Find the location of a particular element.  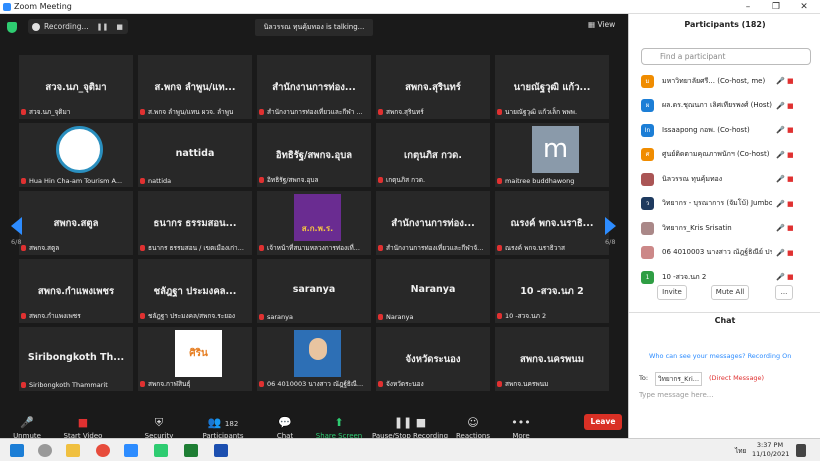

tile-label-text: อิทธิรัฐ/สพกจ.อุบล is located at coordinates (293, 180).